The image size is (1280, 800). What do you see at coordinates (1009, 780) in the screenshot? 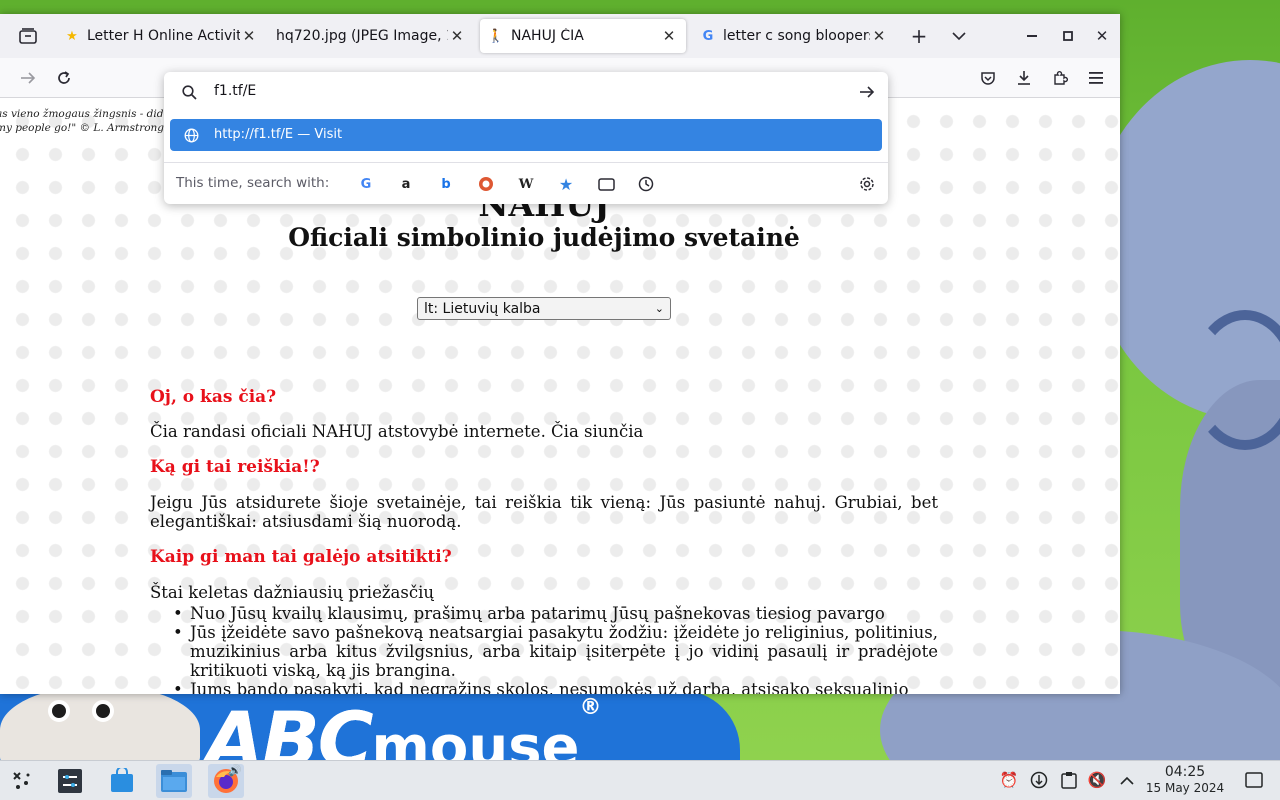
I see `alarm-notifications-icon: ⏰` at bounding box center [1009, 780].